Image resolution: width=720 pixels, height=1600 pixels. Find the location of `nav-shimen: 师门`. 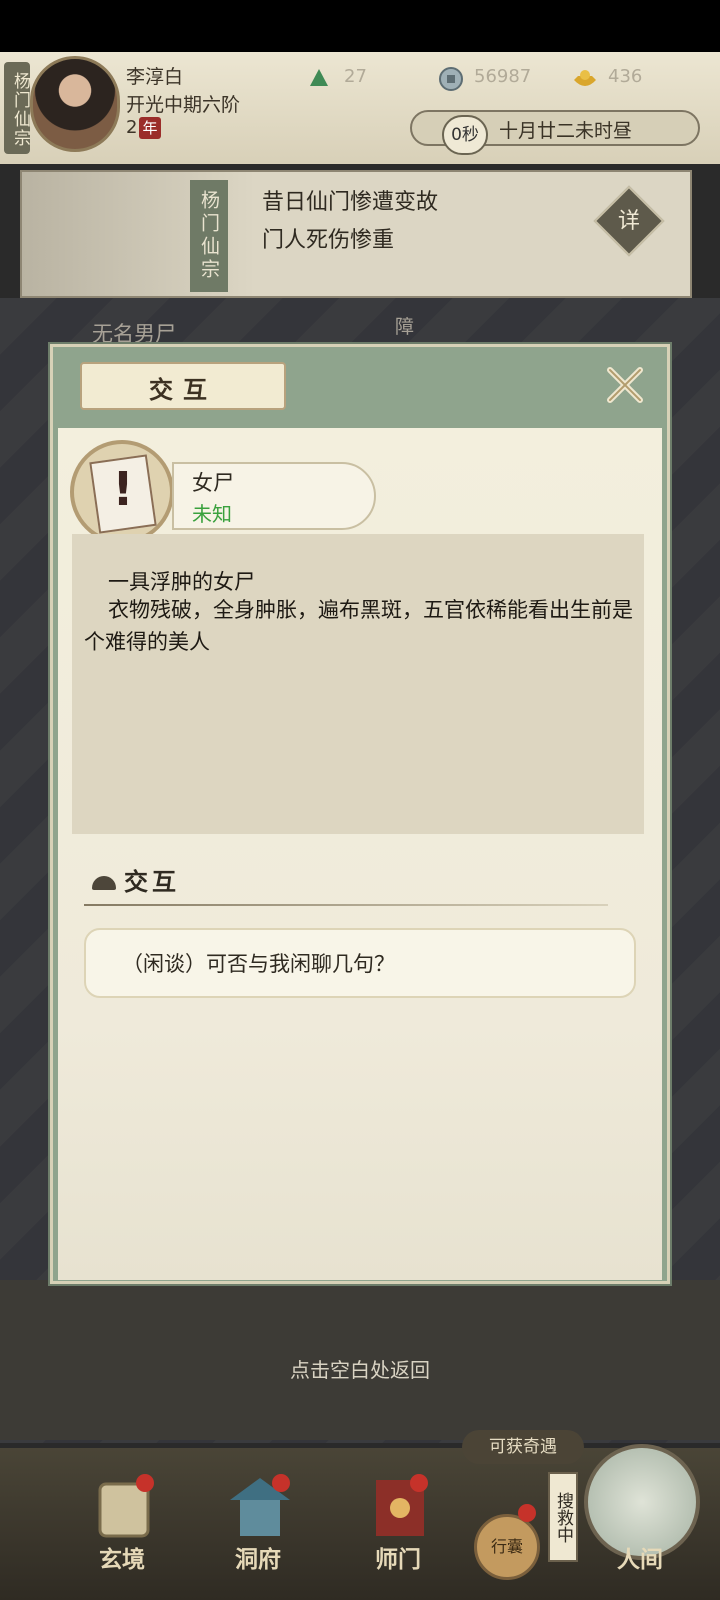

nav-shimen: 师门 is located at coordinates (398, 1557).